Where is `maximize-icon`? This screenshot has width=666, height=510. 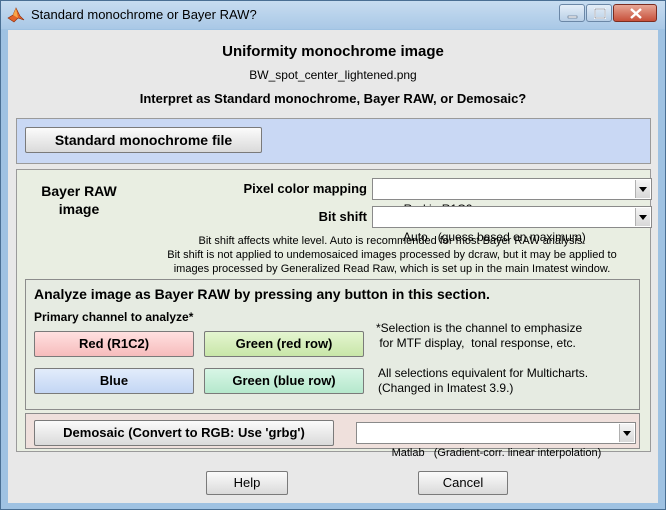 maximize-icon is located at coordinates (600, 13).